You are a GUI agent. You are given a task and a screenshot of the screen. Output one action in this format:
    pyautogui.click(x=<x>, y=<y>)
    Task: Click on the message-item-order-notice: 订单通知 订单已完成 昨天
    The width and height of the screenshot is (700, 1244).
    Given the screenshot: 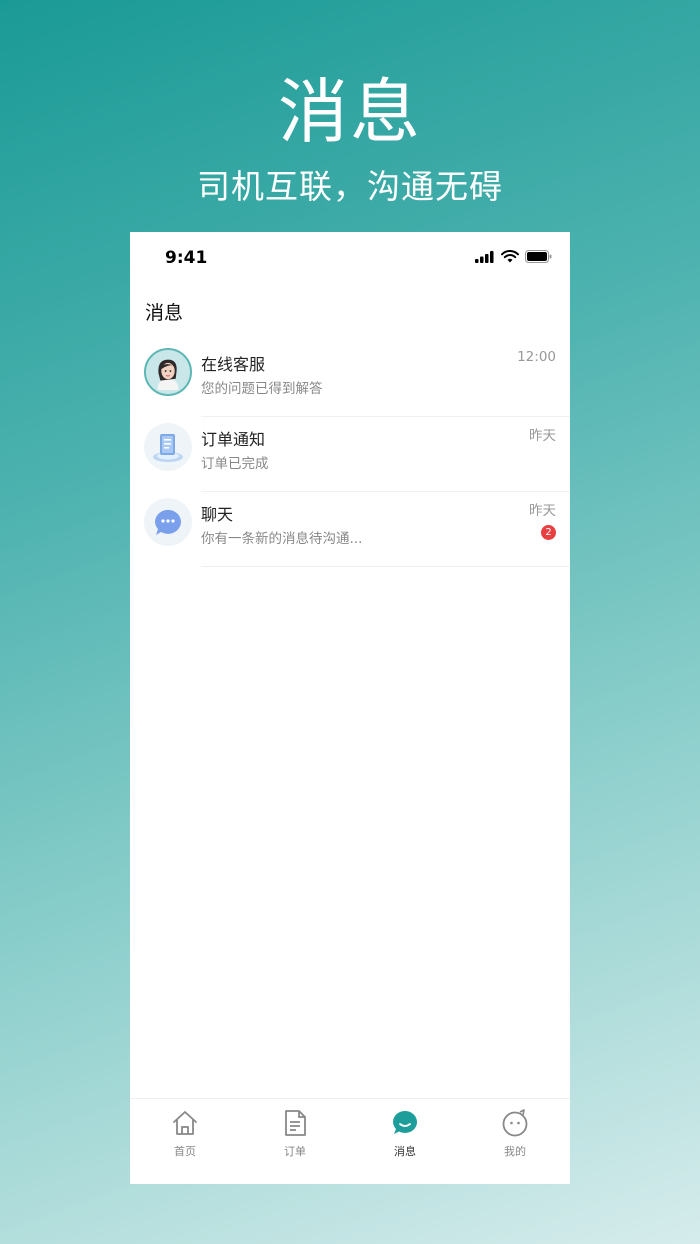 What is the action you would take?
    pyautogui.click(x=350, y=454)
    